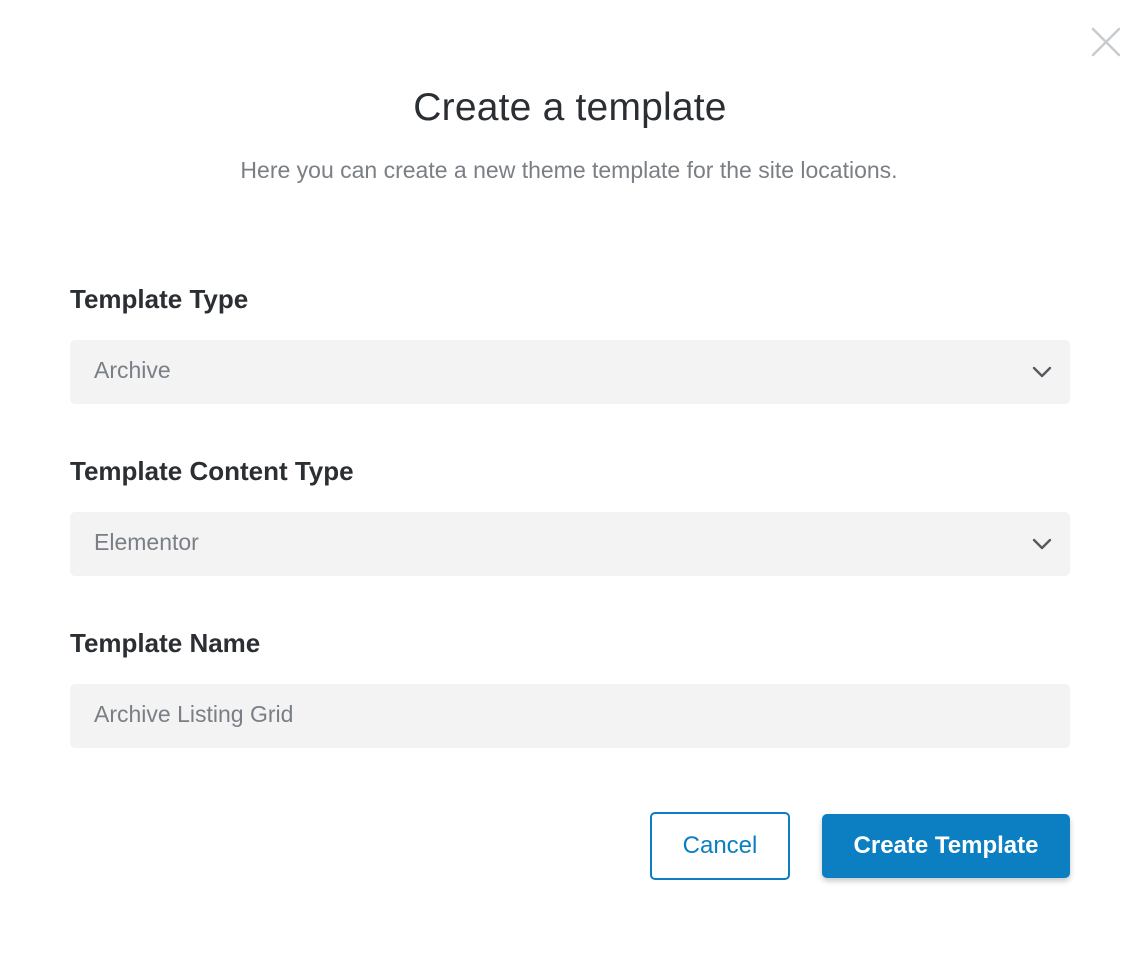 This screenshot has width=1144, height=956. I want to click on template-name-input: Archive Listing Grid, so click(570, 716).